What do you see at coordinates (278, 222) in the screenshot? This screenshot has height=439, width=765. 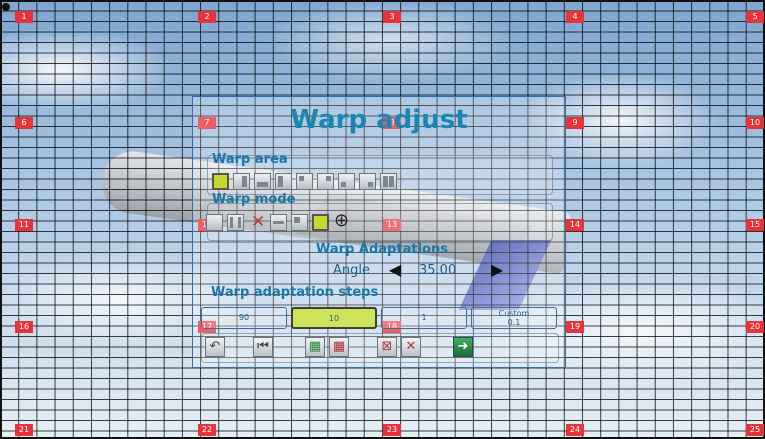 I see `grid-icon` at bounding box center [278, 222].